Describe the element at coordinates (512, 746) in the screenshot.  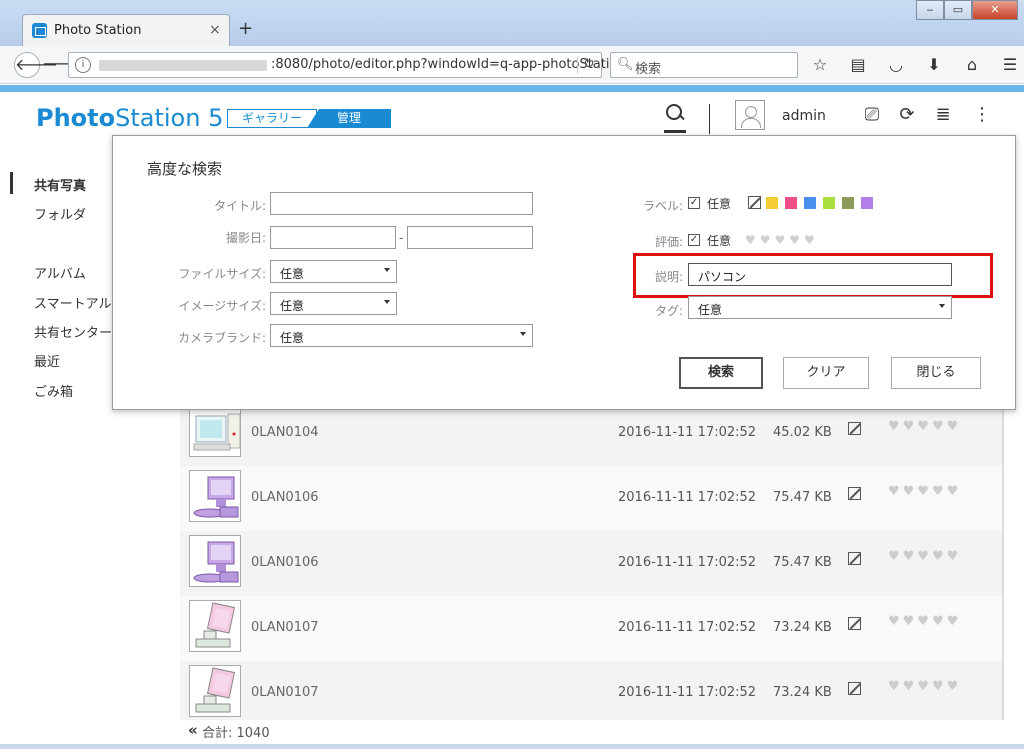
I see `window-bottom-edge` at that location.